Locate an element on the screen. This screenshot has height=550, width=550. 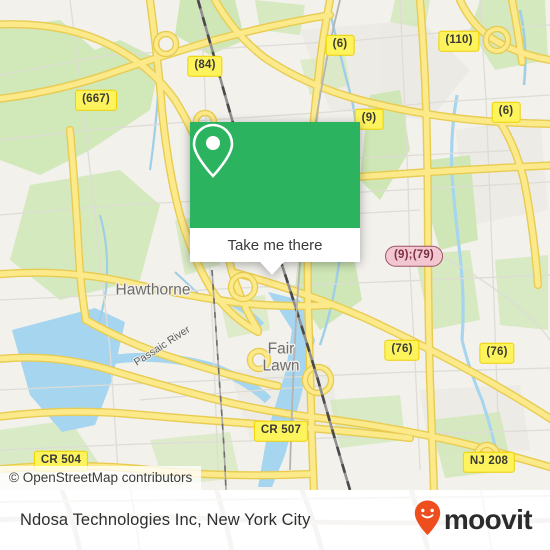
road-shield-667: (667) is located at coordinates (96, 100).